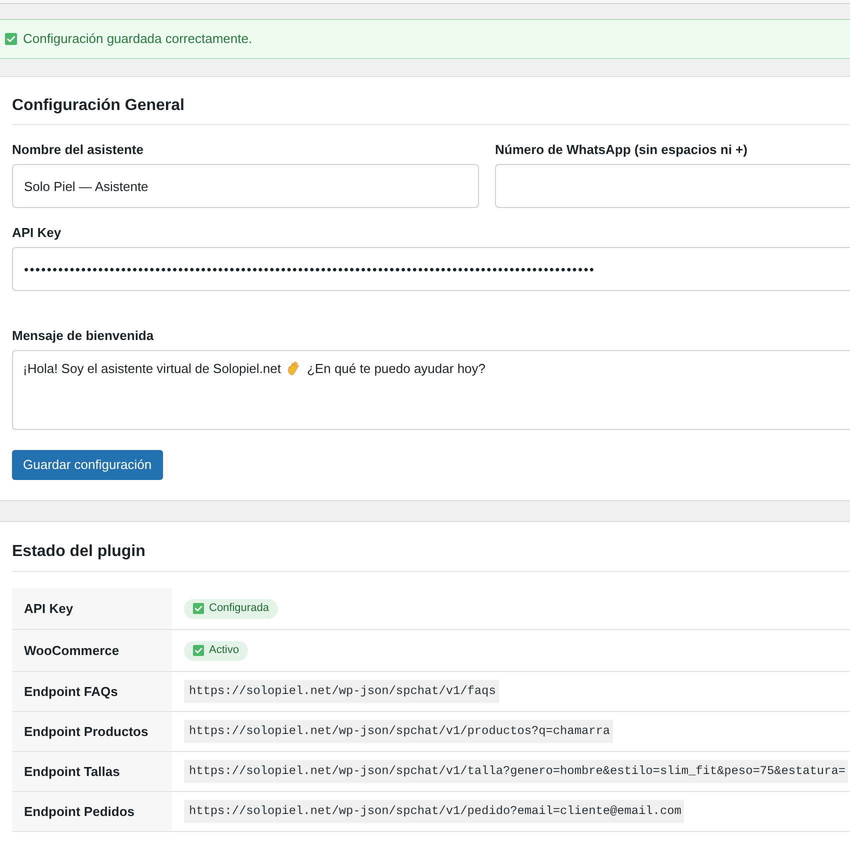 The image size is (850, 850). I want to click on text-input-field, so click(672, 186).